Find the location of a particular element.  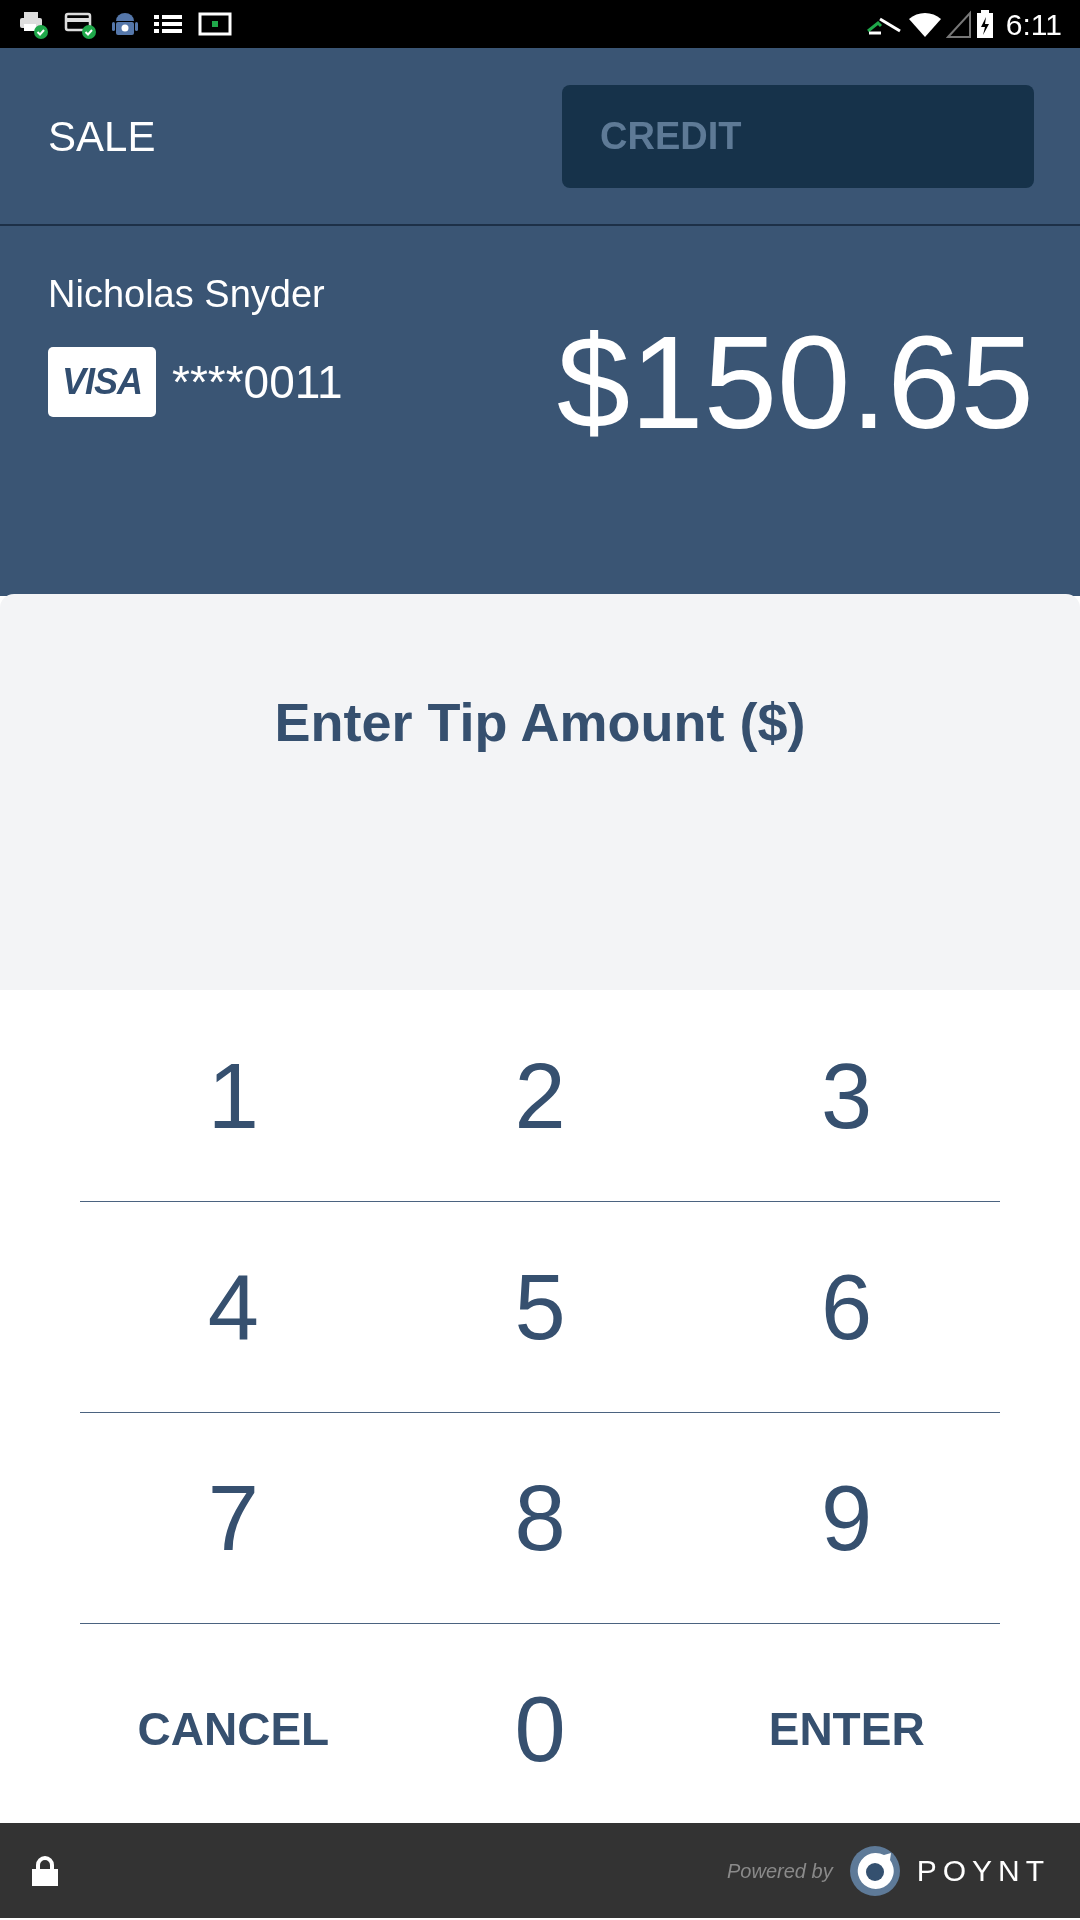

brand-logo-icon is located at coordinates (874, 1870).